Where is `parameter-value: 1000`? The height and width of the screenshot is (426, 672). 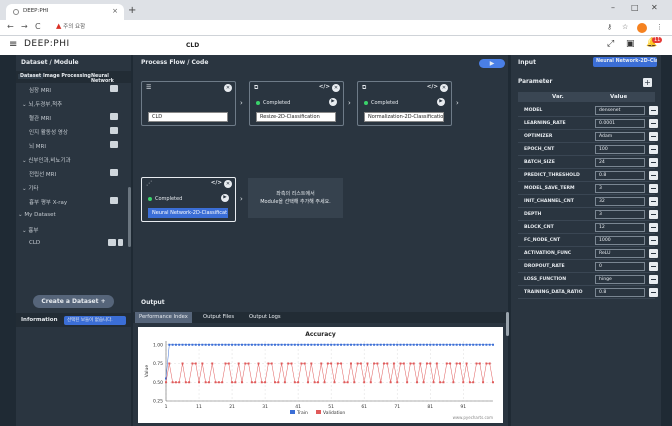
parameter-value: 1000 is located at coordinates (620, 240).